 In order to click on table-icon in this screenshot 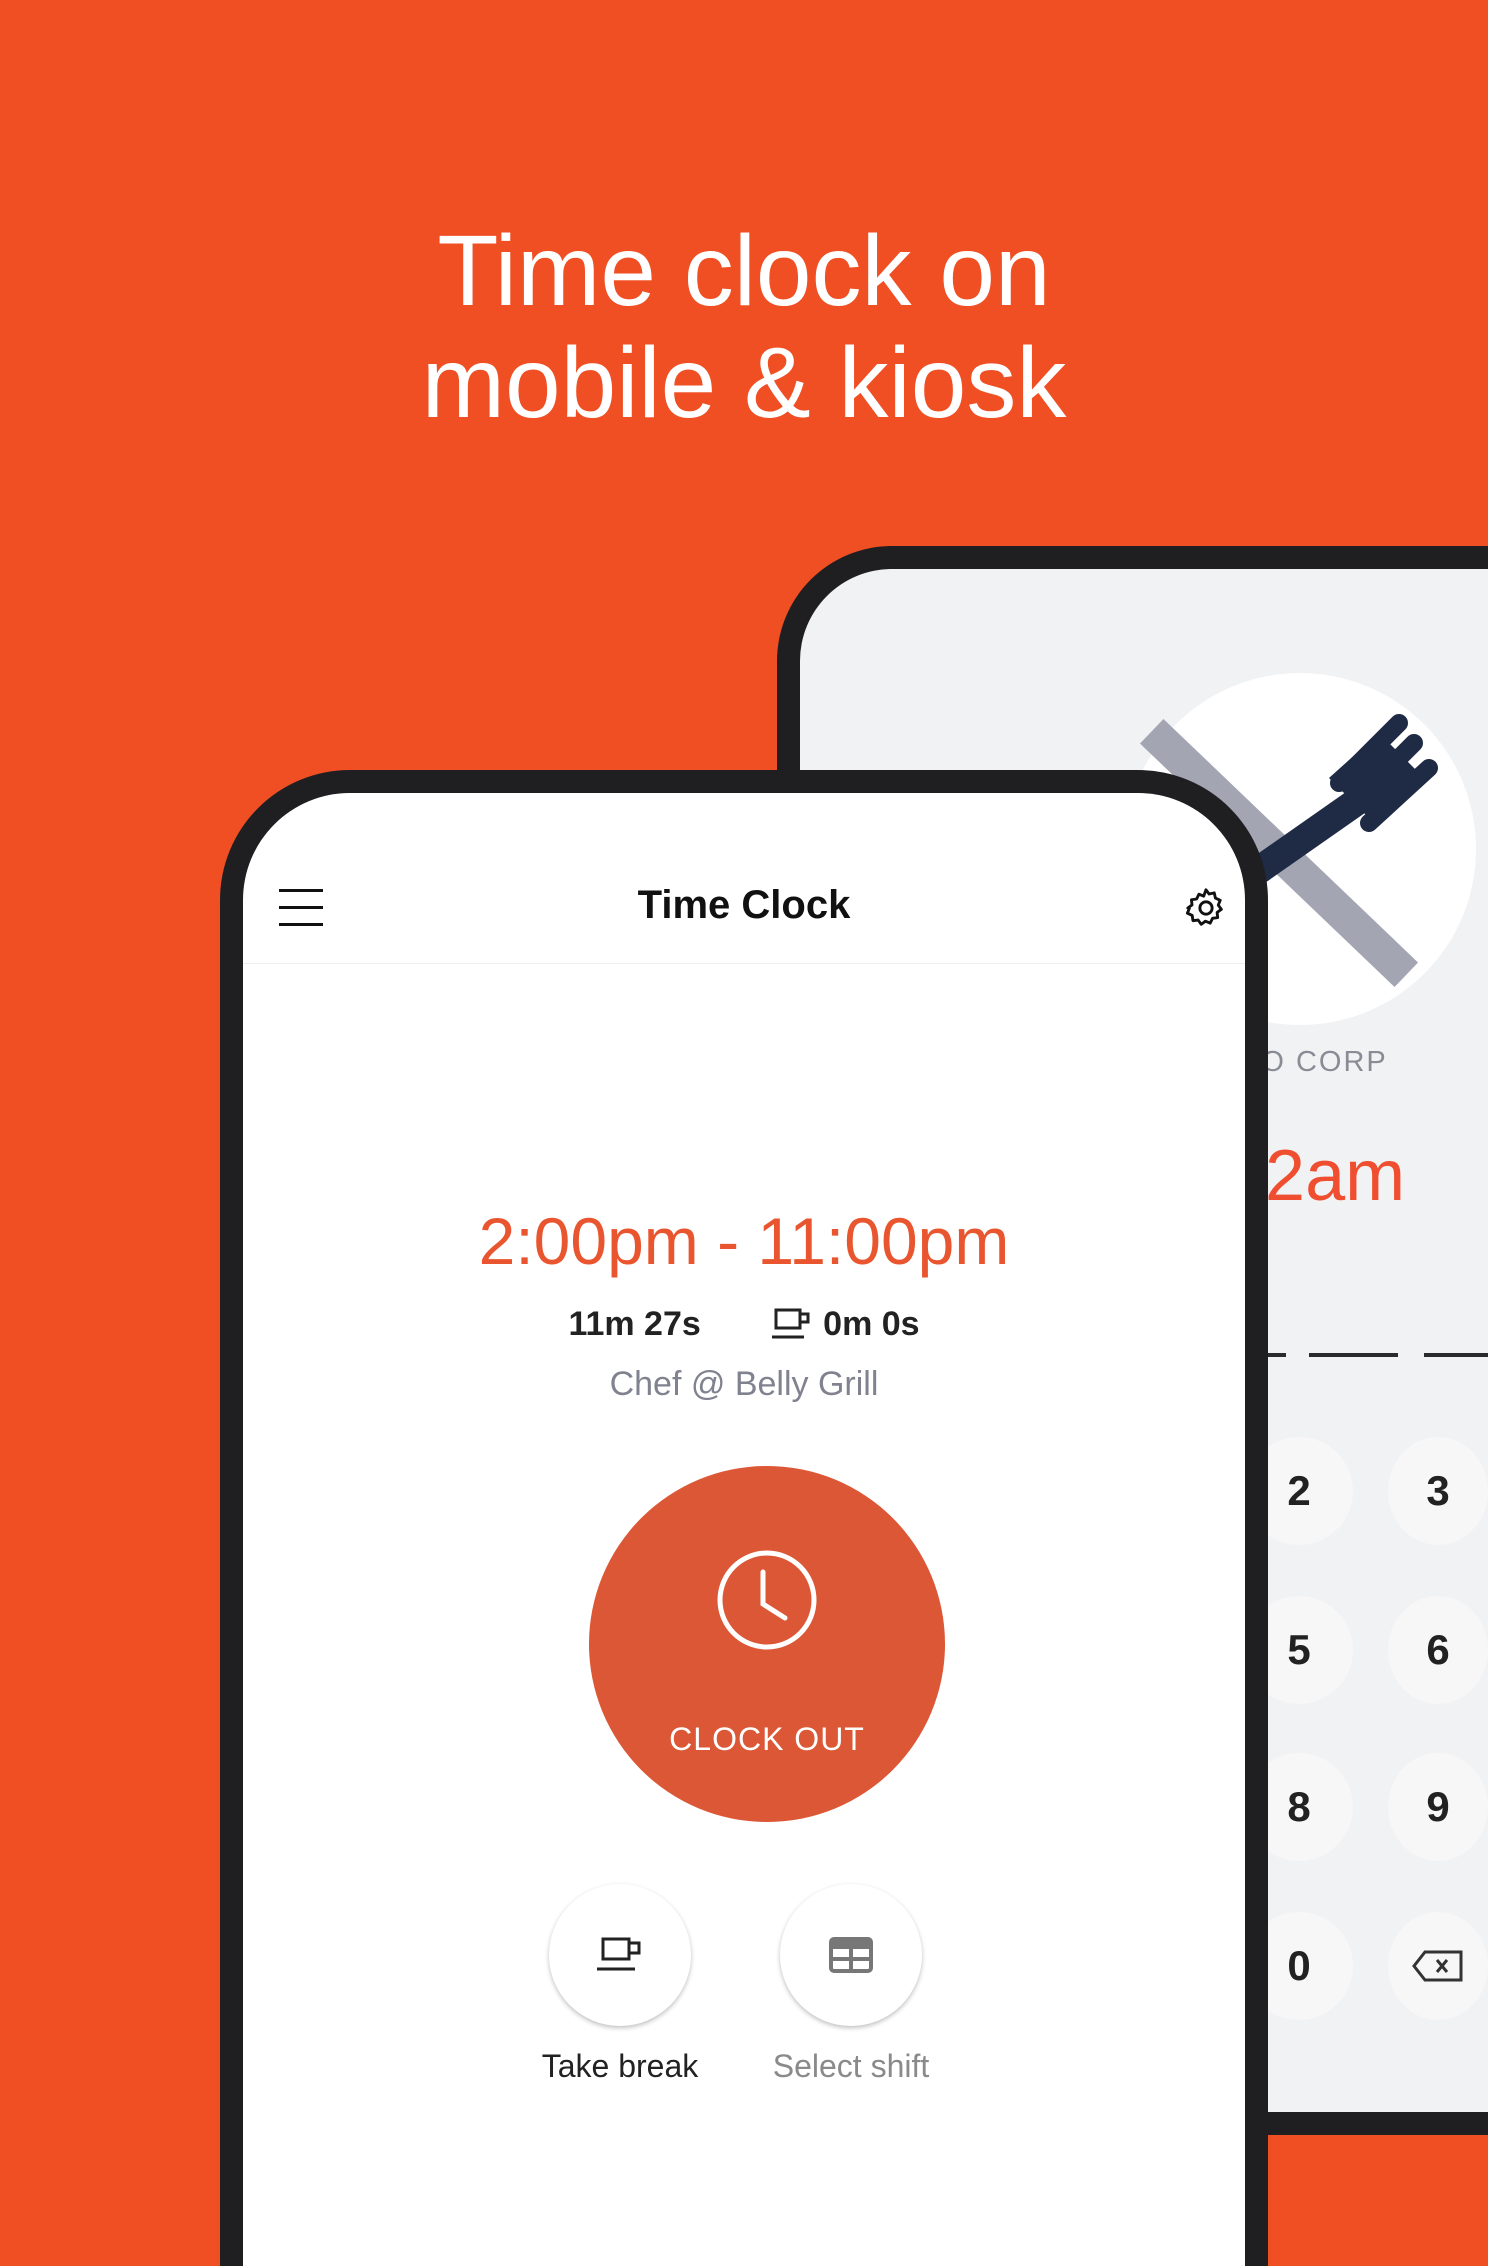, I will do `click(851, 1955)`.